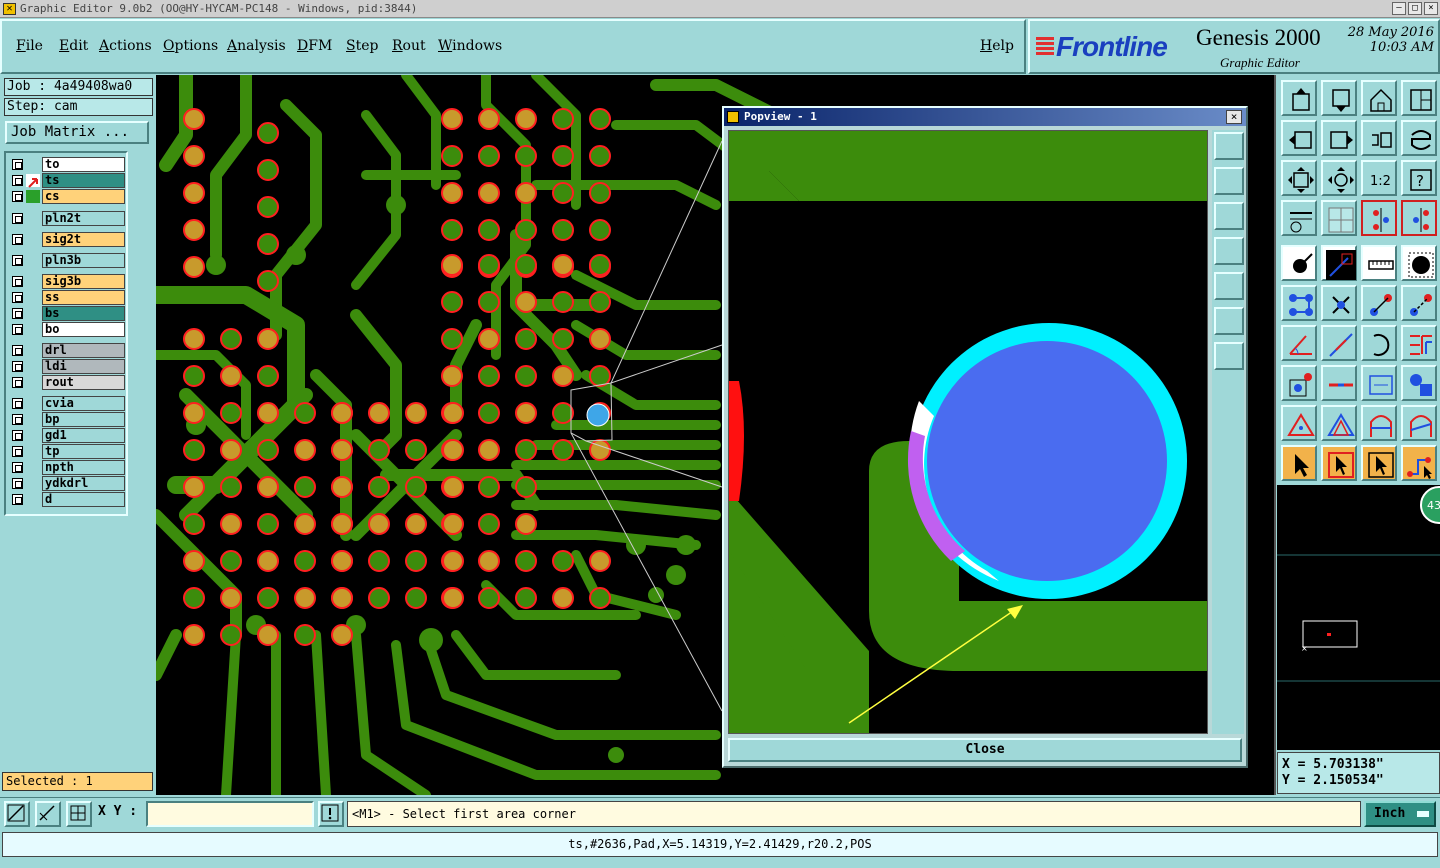 The image size is (1440, 868). I want to click on popview-pan-up-icon, so click(1229, 181).